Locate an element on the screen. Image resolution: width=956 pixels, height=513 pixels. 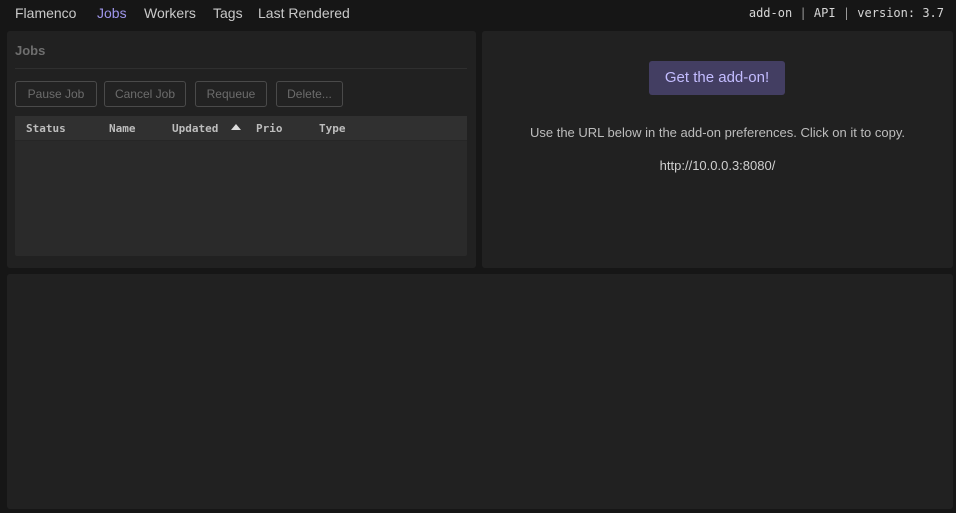
divider is located at coordinates (241, 68).